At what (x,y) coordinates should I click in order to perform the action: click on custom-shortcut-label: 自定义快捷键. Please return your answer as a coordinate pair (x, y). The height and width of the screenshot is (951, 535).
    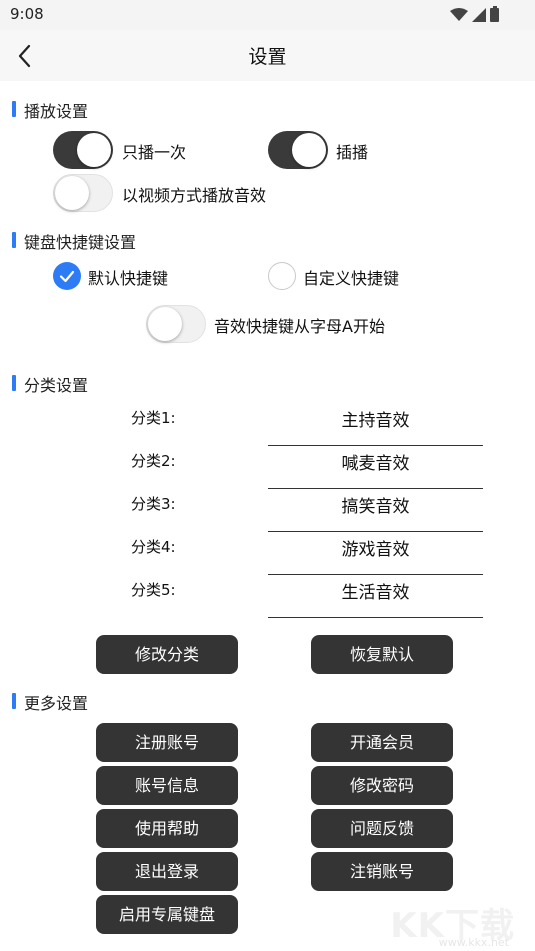
    Looking at the image, I should click on (351, 278).